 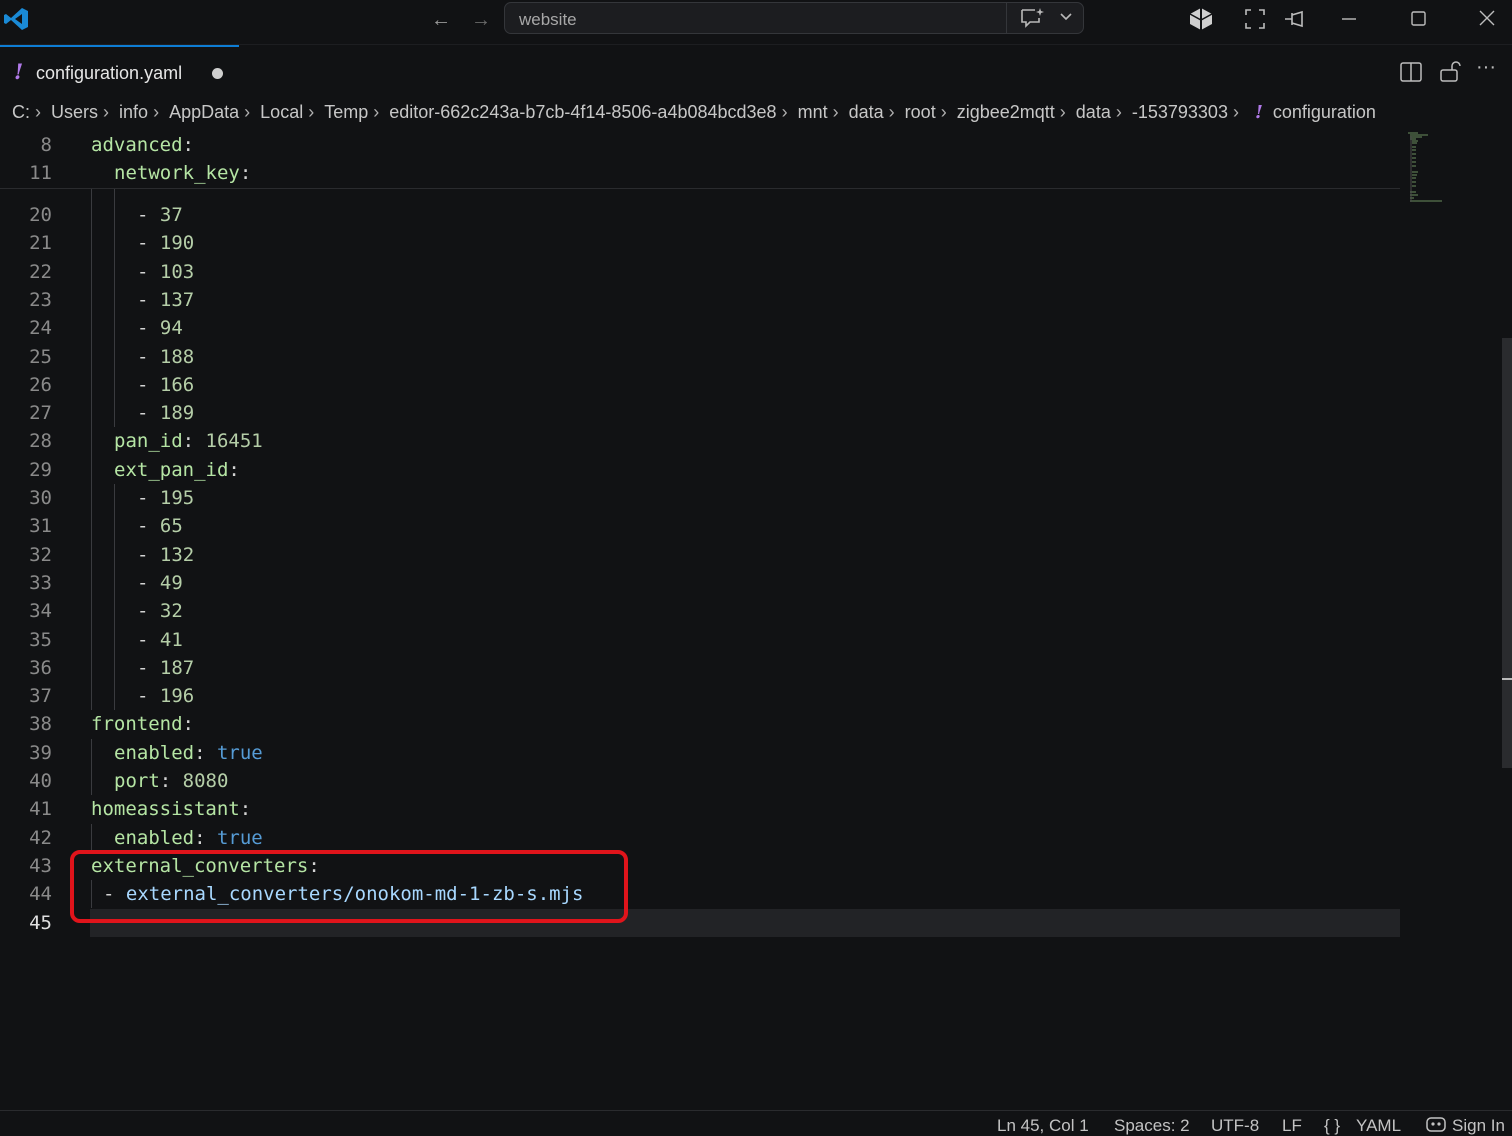 What do you see at coordinates (794, 18) in the screenshot?
I see `command-center-search: website` at bounding box center [794, 18].